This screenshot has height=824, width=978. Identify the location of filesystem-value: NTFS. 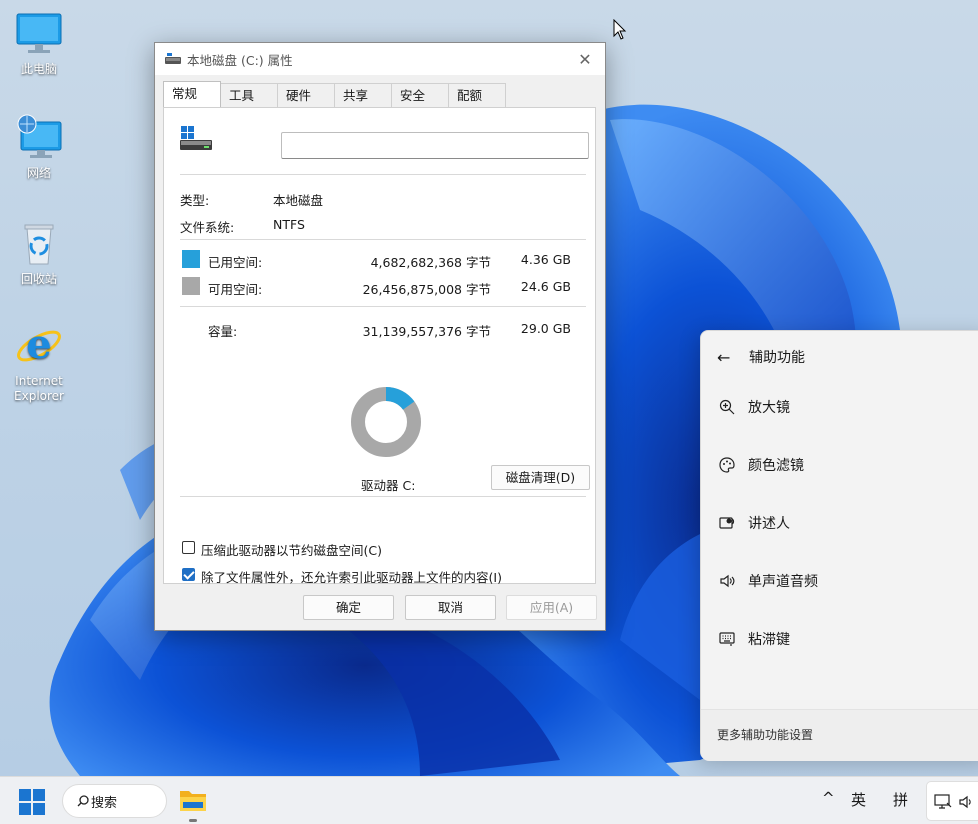
(289, 224).